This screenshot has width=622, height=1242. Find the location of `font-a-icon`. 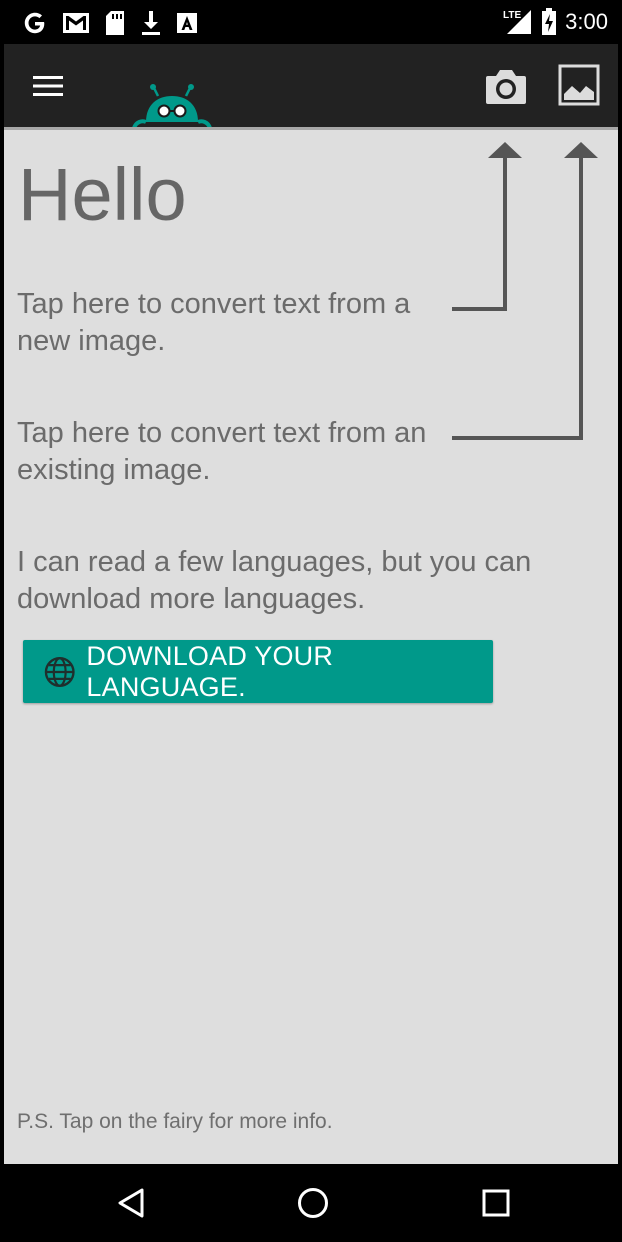

font-a-icon is located at coordinates (187, 23).